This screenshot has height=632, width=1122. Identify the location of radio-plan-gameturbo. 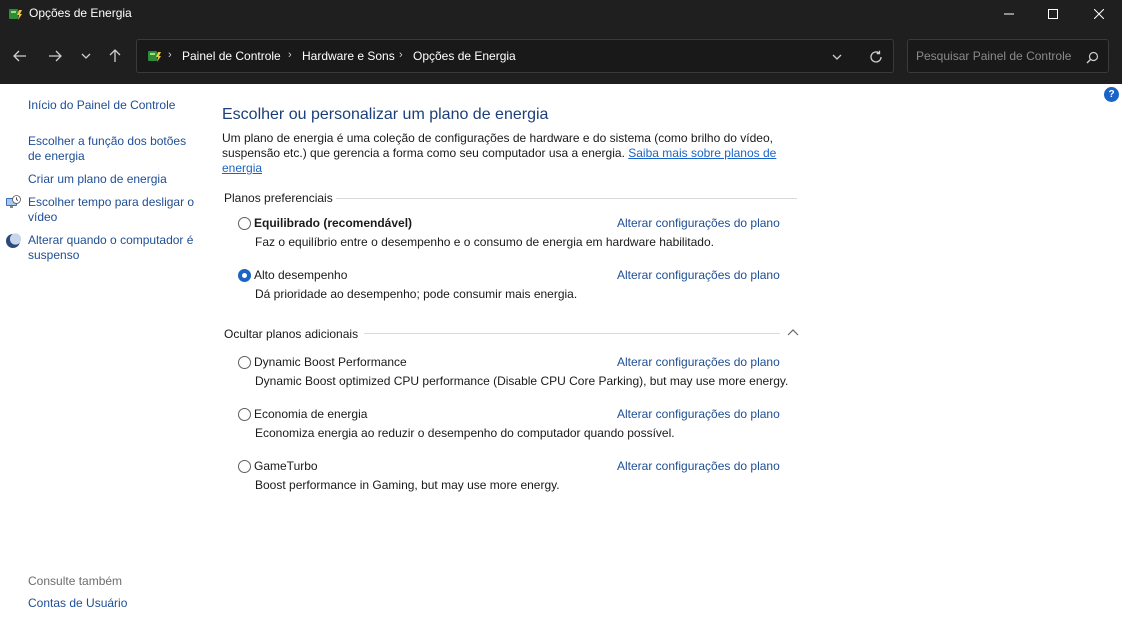
(244, 466).